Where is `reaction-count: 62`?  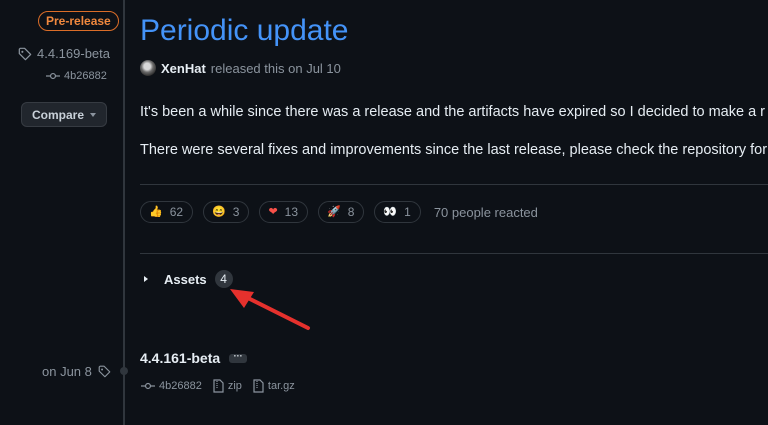
reaction-count: 62 is located at coordinates (176, 212).